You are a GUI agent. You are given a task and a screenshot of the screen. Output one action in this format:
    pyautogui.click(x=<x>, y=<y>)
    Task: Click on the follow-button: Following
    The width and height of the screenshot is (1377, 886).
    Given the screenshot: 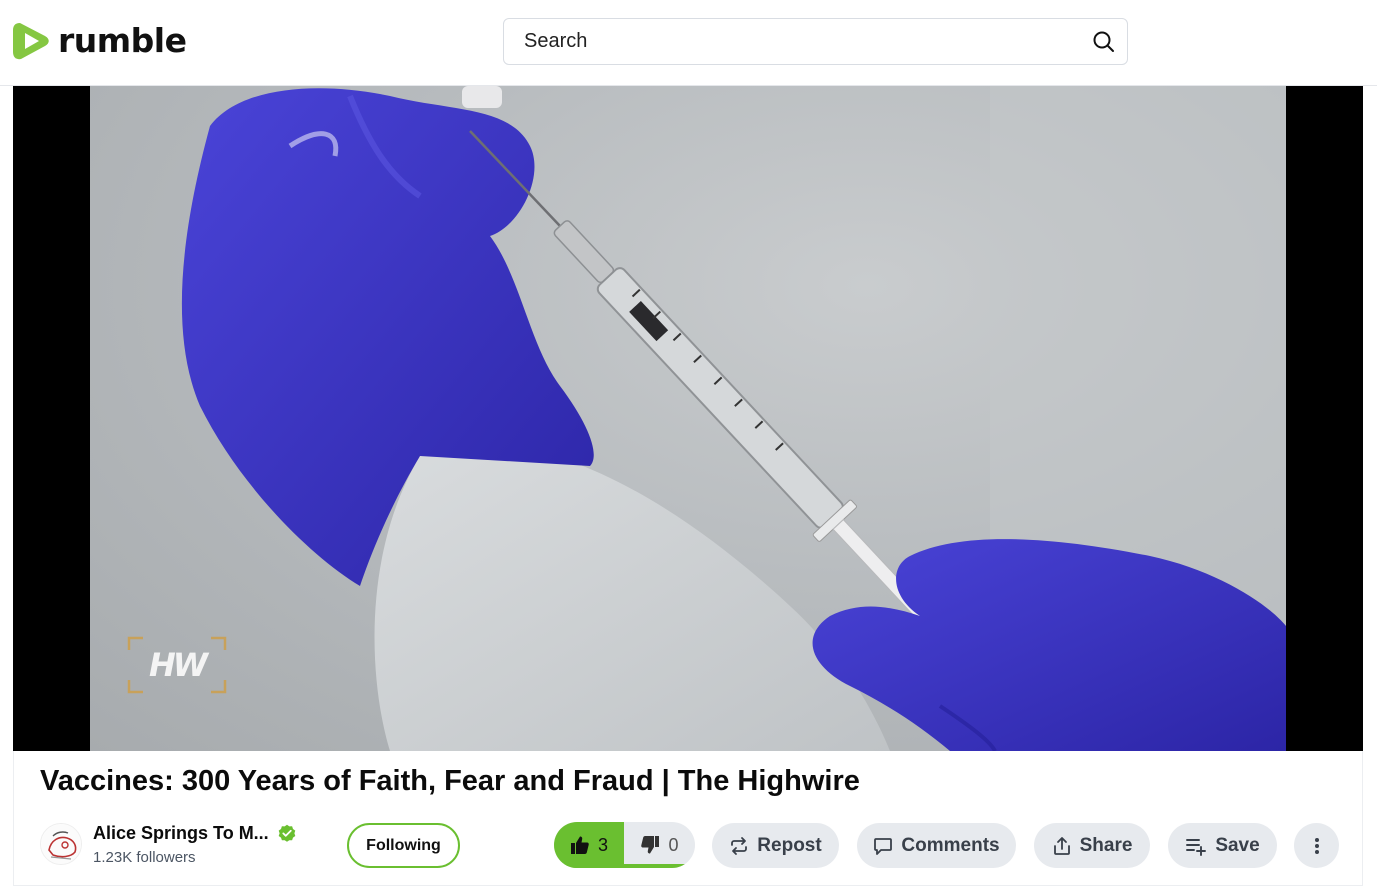 What is the action you would take?
    pyautogui.click(x=403, y=845)
    